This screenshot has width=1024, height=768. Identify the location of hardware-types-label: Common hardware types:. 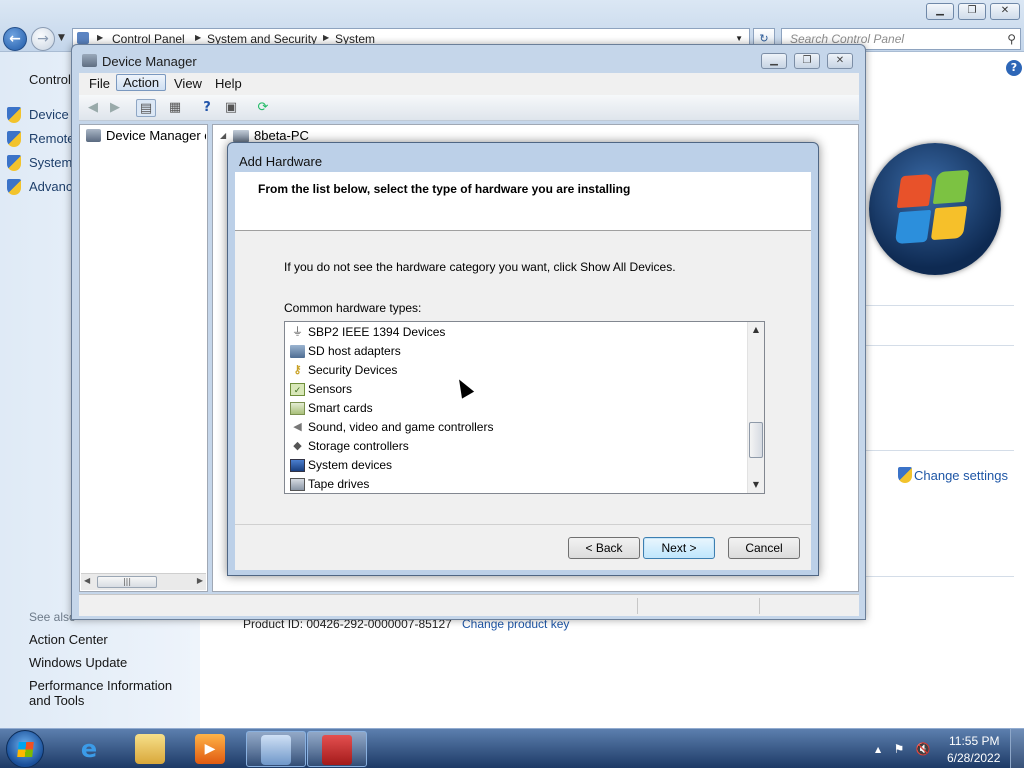
(353, 308).